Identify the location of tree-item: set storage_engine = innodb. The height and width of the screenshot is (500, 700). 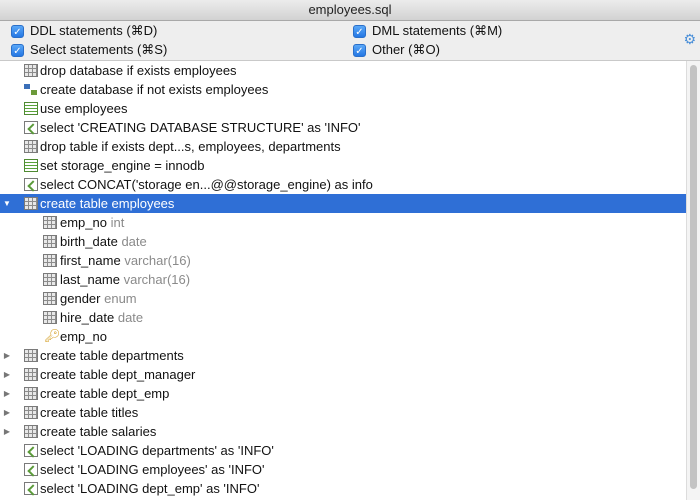
(343, 165).